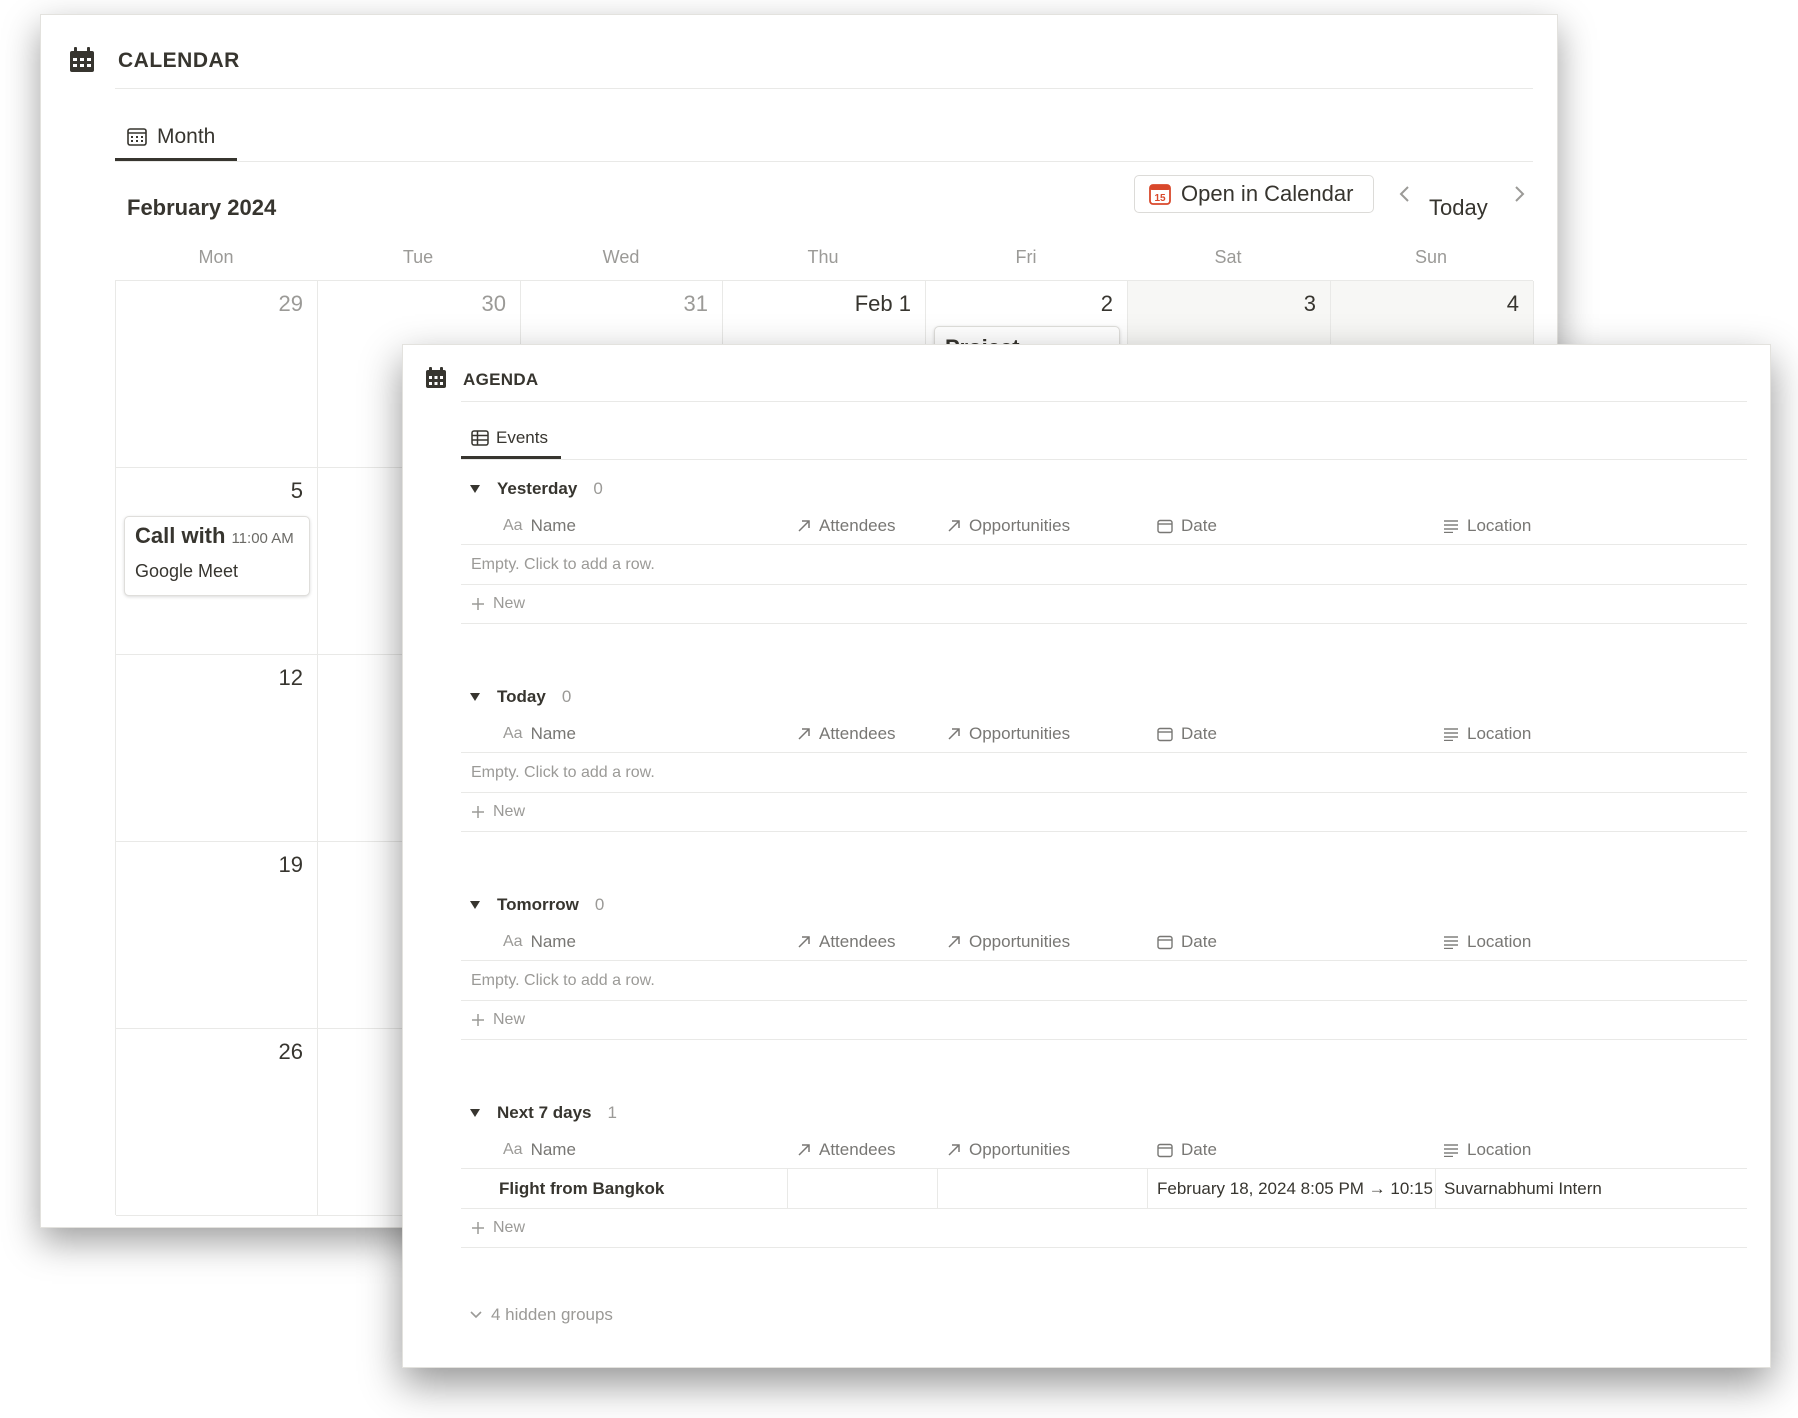  What do you see at coordinates (480, 437) in the screenshot?
I see `table-icon` at bounding box center [480, 437].